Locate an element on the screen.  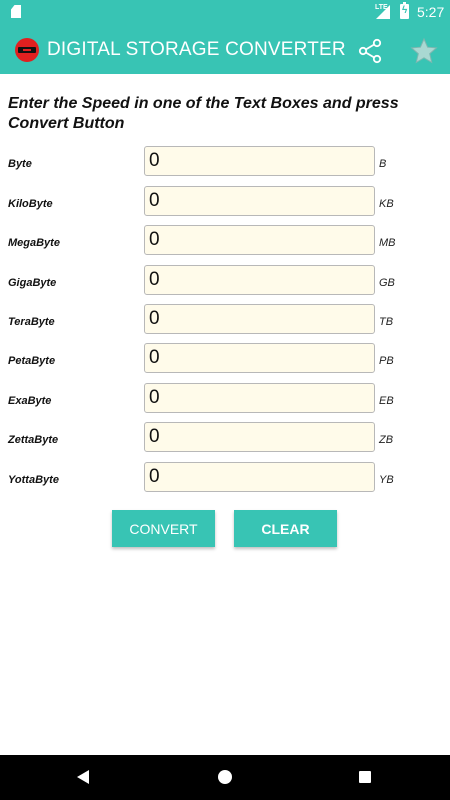
unit-symbol: PB is located at coordinates (386, 361).